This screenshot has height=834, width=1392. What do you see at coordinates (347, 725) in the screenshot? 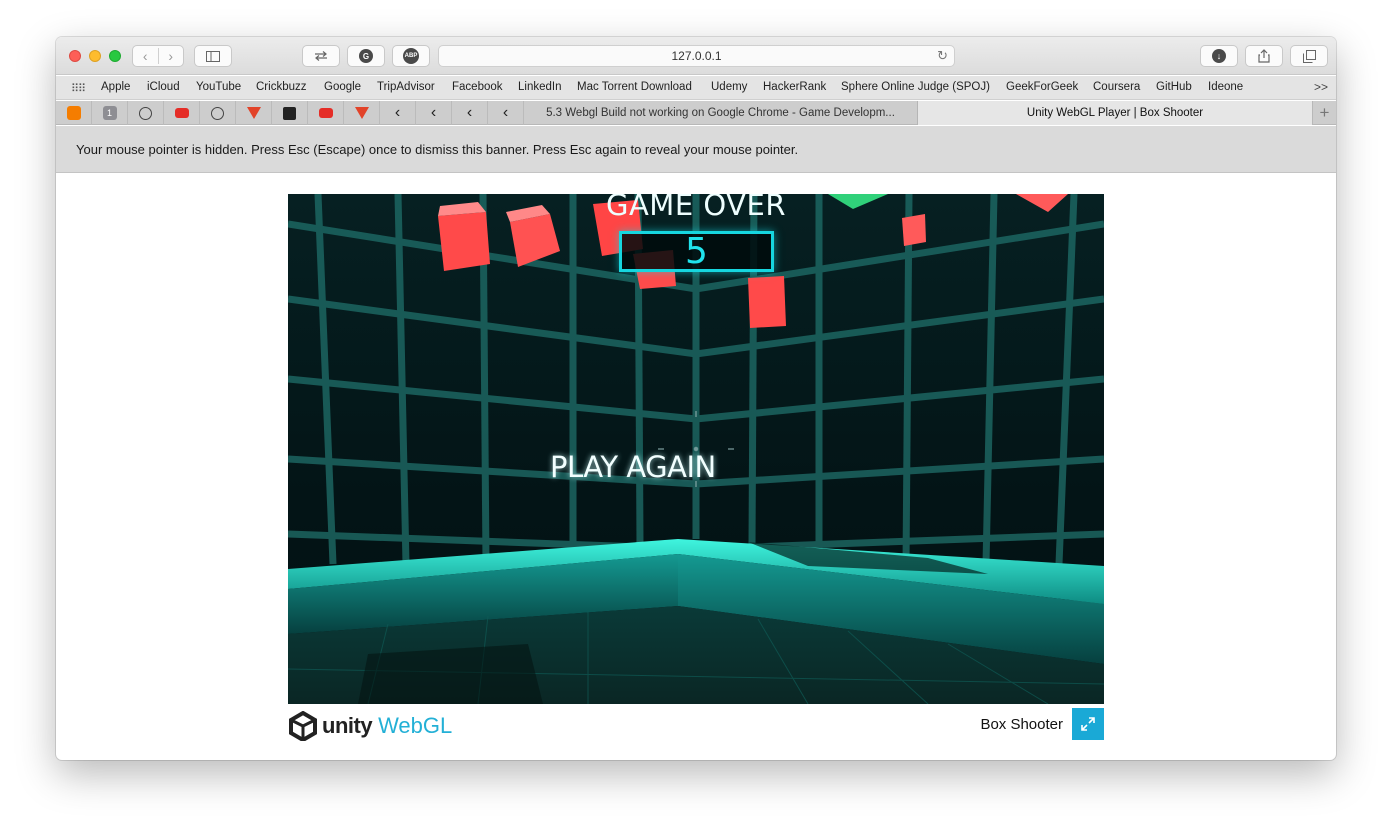
I see `unity-wordmark: unity` at bounding box center [347, 725].